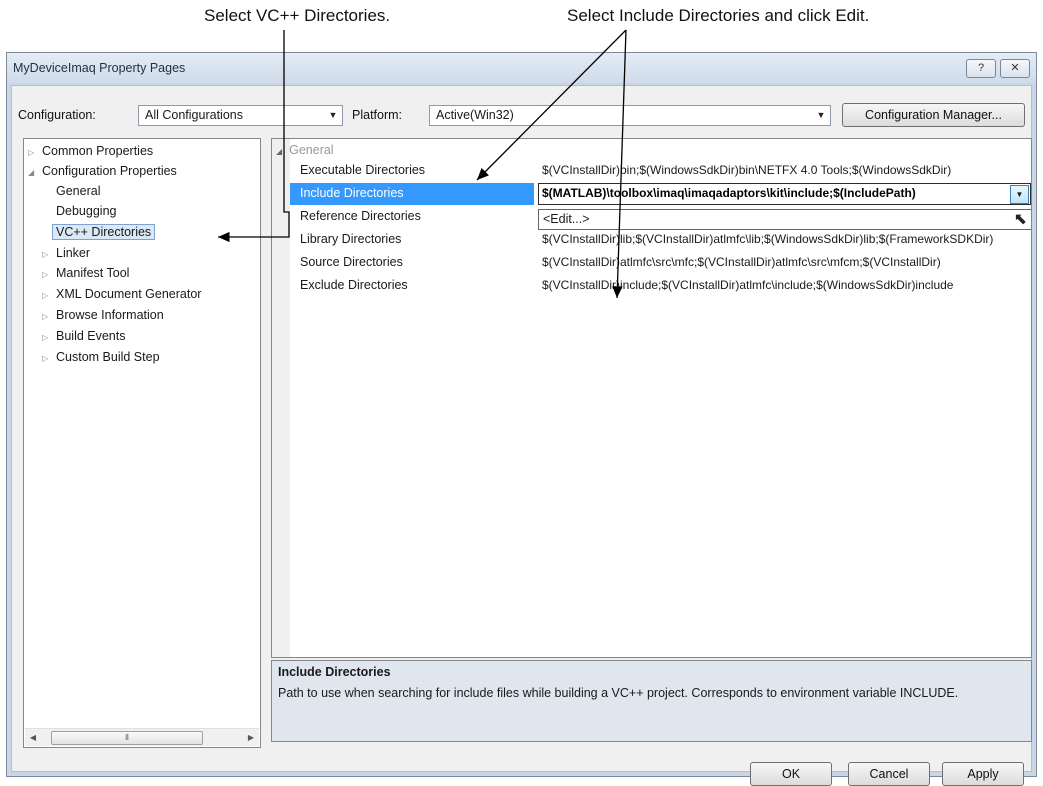 This screenshot has height=786, width=1043. I want to click on category-general: ◢ General, so click(305, 150).